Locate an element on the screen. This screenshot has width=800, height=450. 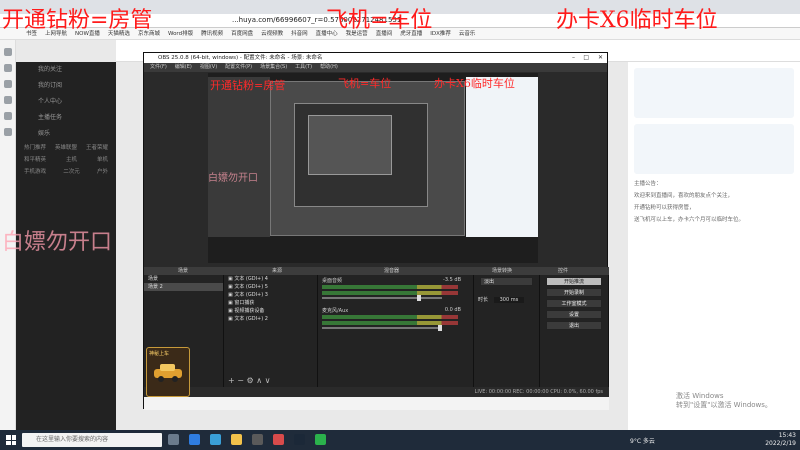
site-category: 英雄联盟 is located at coordinates (66, 148).